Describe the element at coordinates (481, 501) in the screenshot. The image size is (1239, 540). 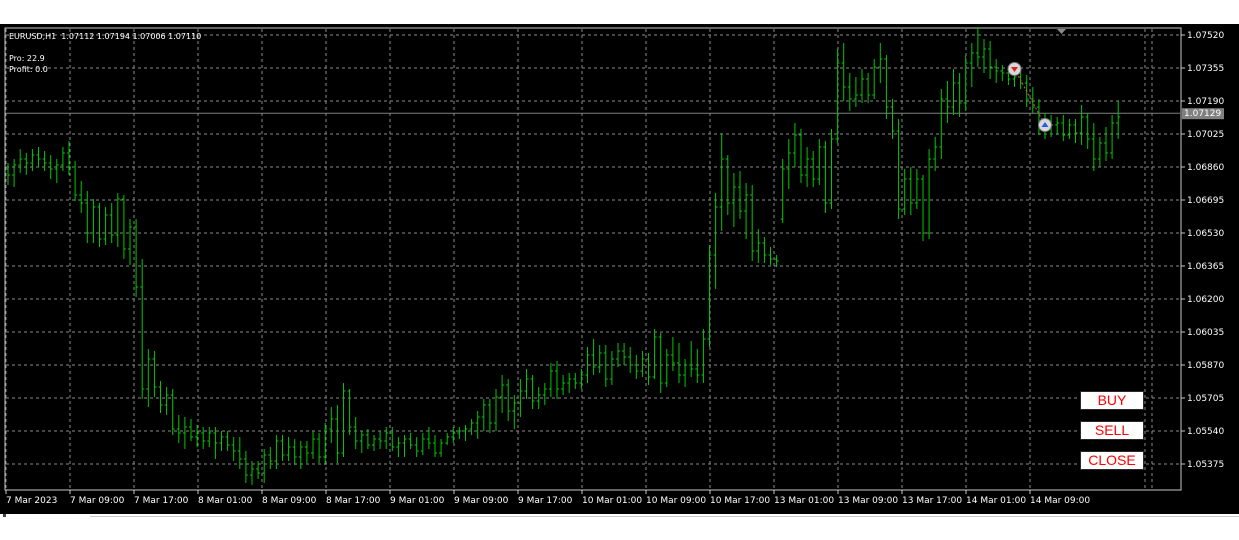
I see `time-tick-label: 9 Mar 09:00` at that location.